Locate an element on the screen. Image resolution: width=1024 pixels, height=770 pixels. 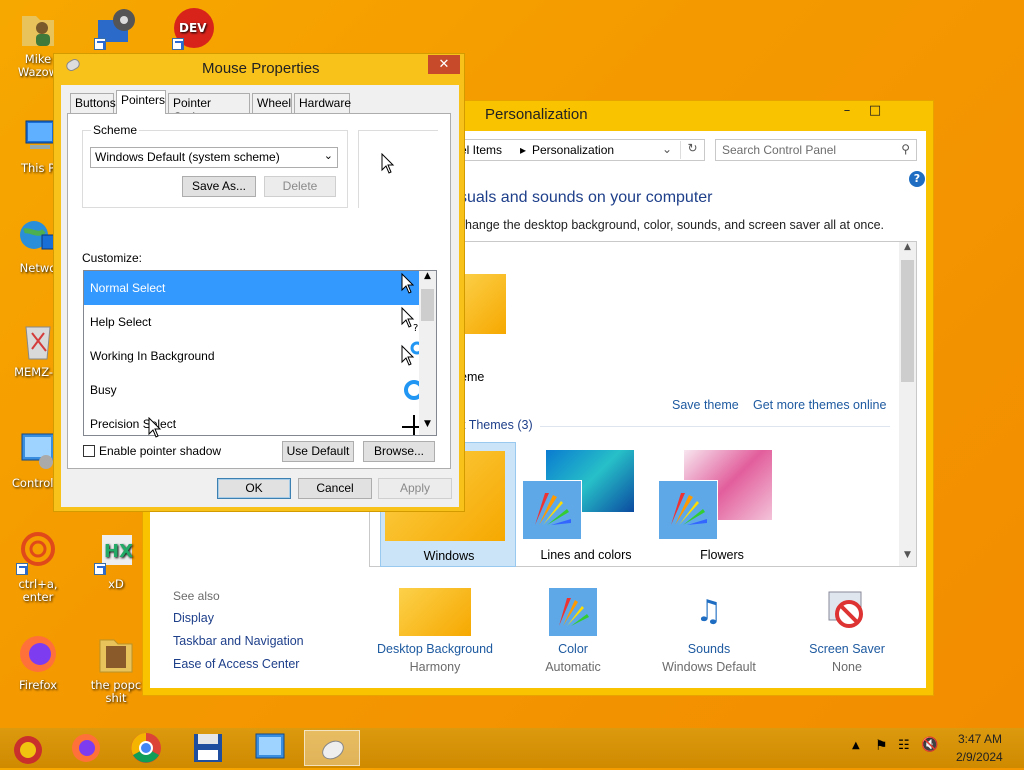
tab-hardware: Hardware is located at coordinates (322, 103).